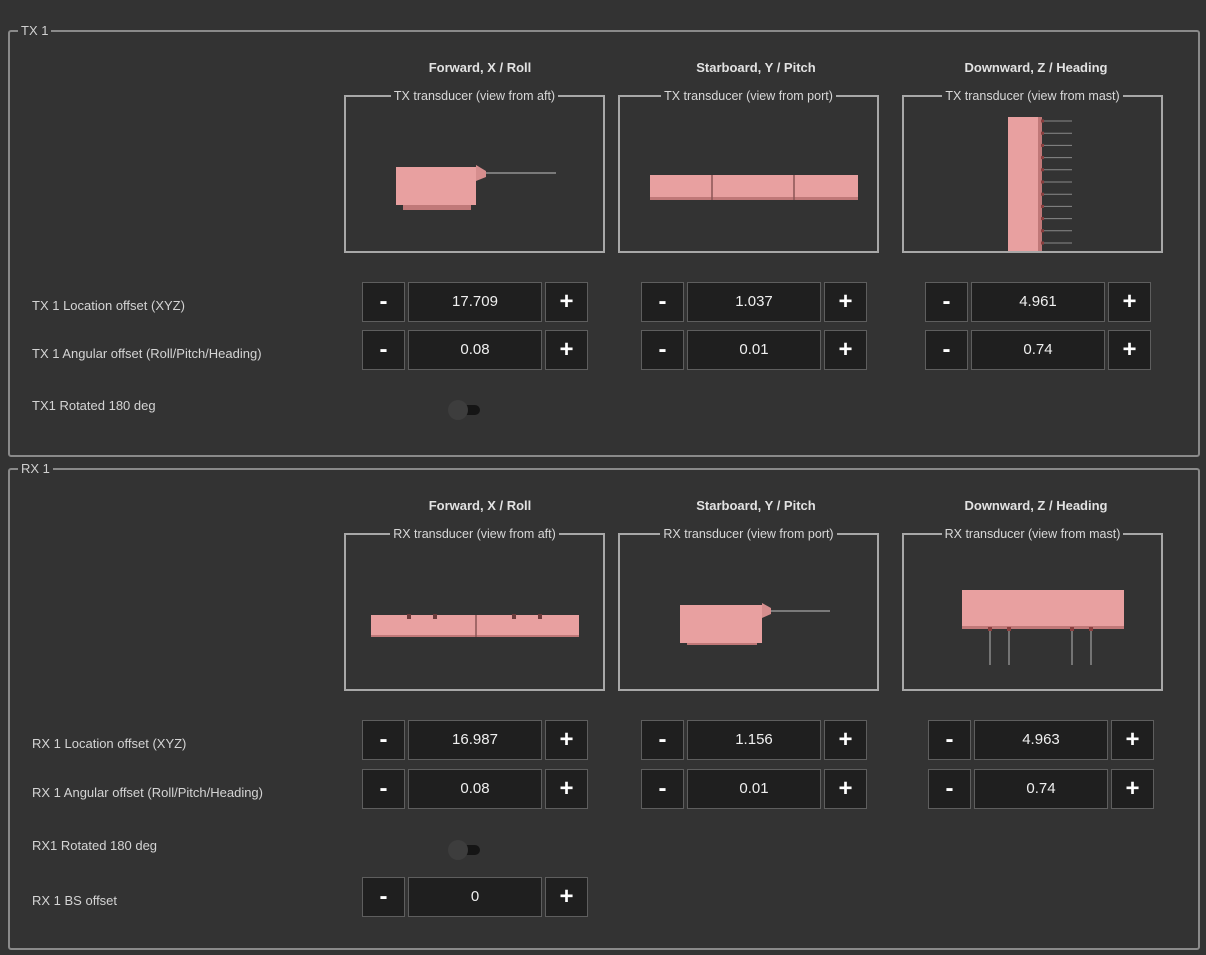  Describe the element at coordinates (35, 31) in the screenshot. I see `tx-group-legend: TX 1` at that location.